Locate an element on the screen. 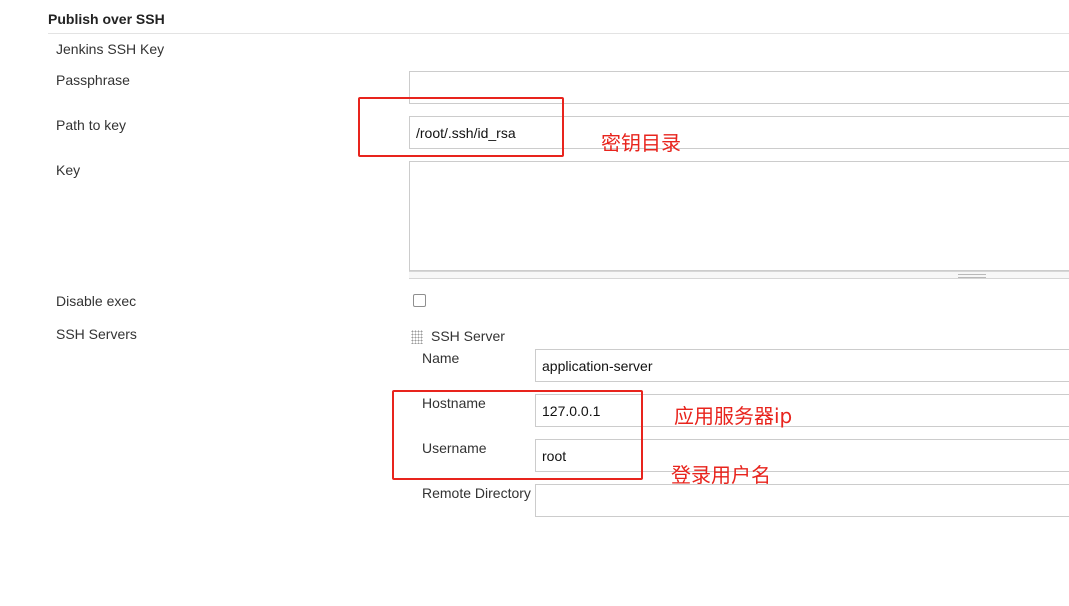  remote-directory-label: Remote Directory is located at coordinates (476, 493).